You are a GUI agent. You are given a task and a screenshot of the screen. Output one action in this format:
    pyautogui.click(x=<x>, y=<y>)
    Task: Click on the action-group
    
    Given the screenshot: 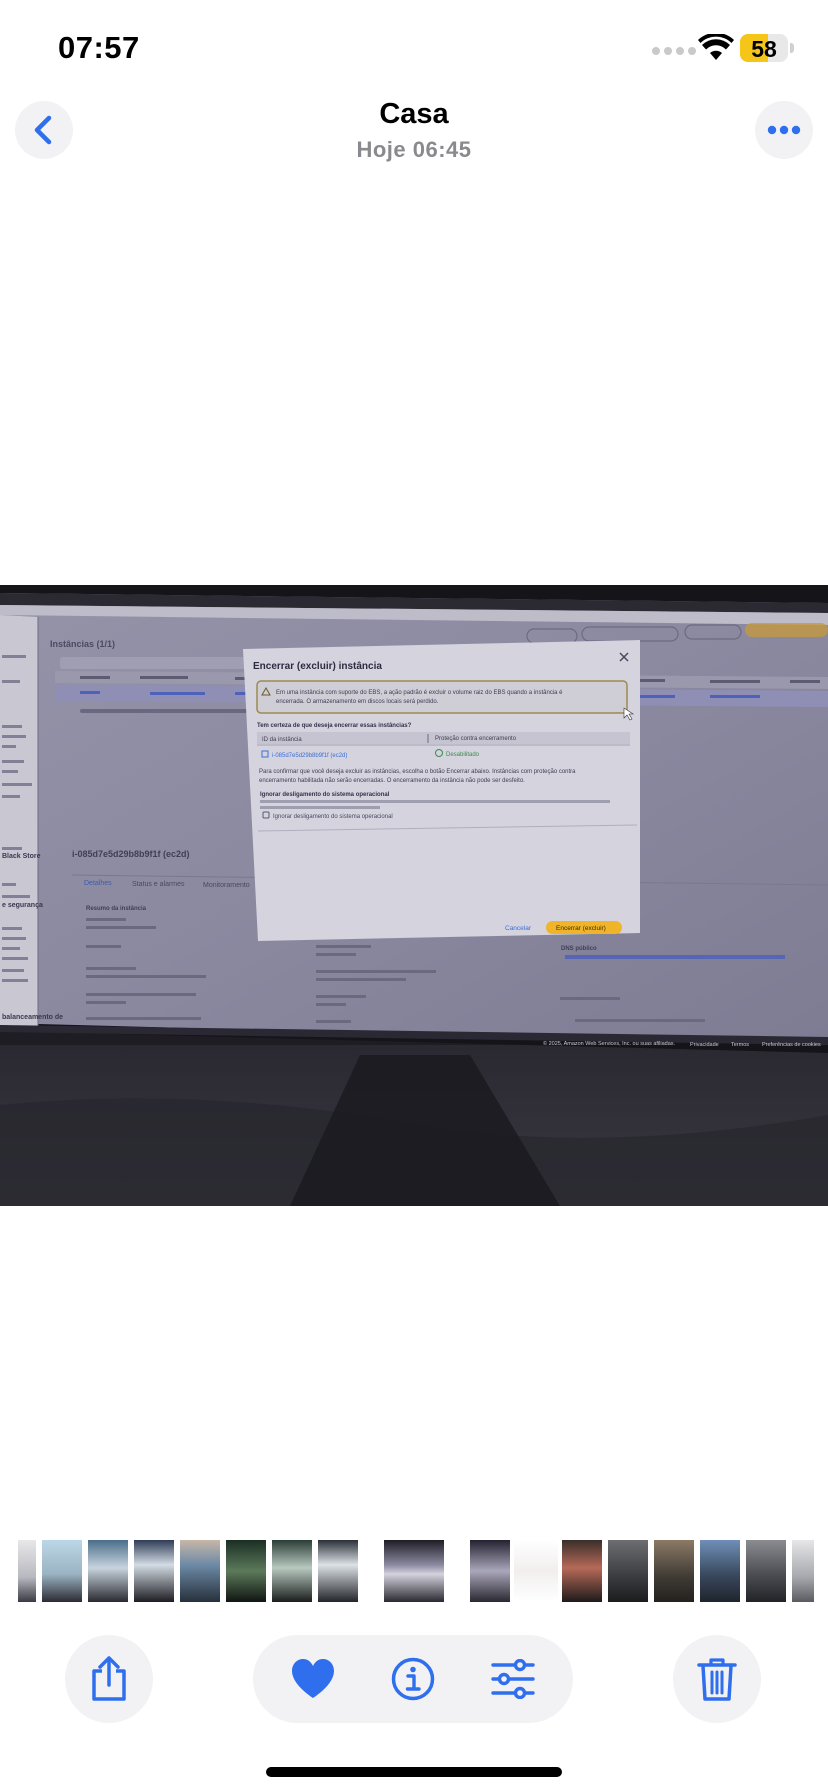 What is the action you would take?
    pyautogui.click(x=413, y=1679)
    